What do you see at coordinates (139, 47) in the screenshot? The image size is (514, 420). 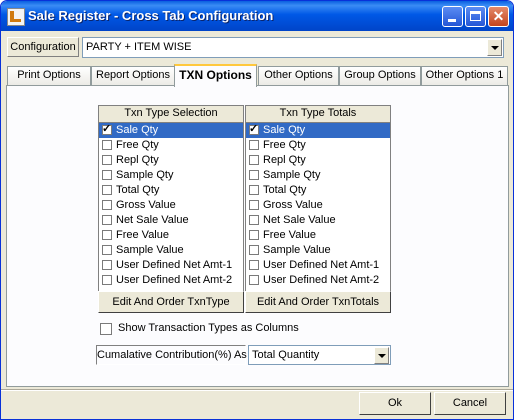 I see `configuration-value: PARTY + ITEM WISE` at bounding box center [139, 47].